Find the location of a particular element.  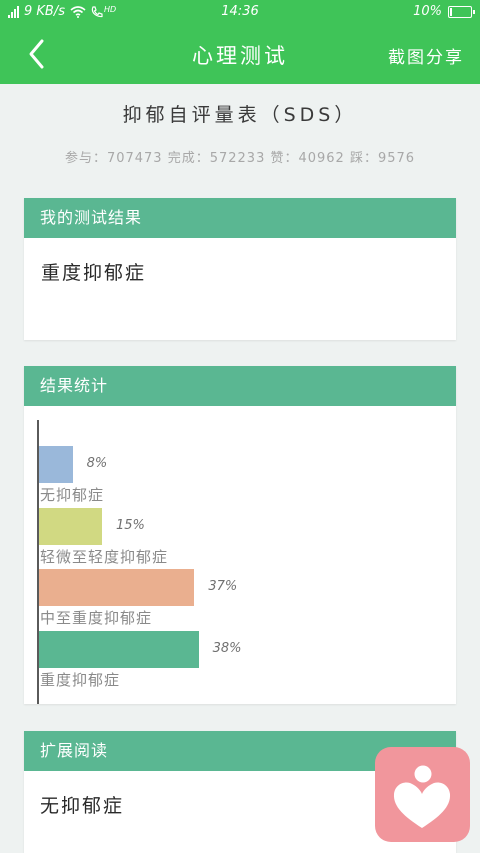

chart-bar-value: 8% is located at coordinates (97, 463).